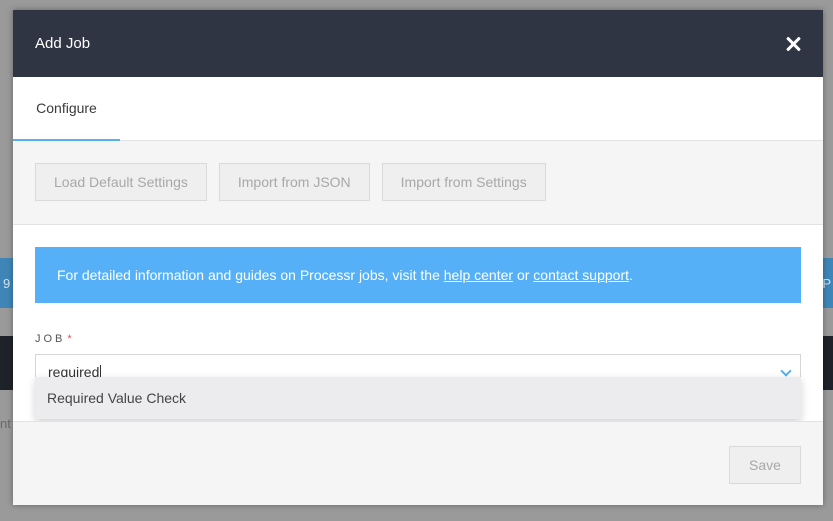 This screenshot has width=833, height=521. I want to click on modal-header: Add Job, so click(418, 43).